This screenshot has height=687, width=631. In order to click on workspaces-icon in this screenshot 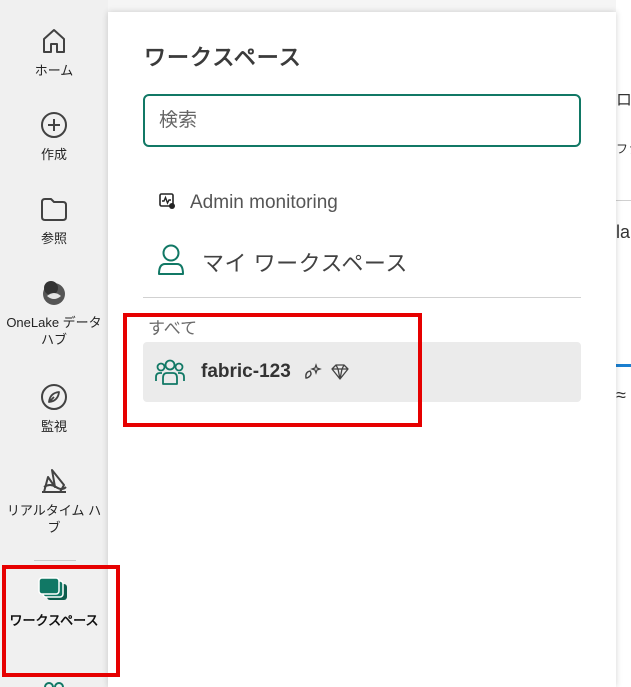, I will do `click(54, 591)`.